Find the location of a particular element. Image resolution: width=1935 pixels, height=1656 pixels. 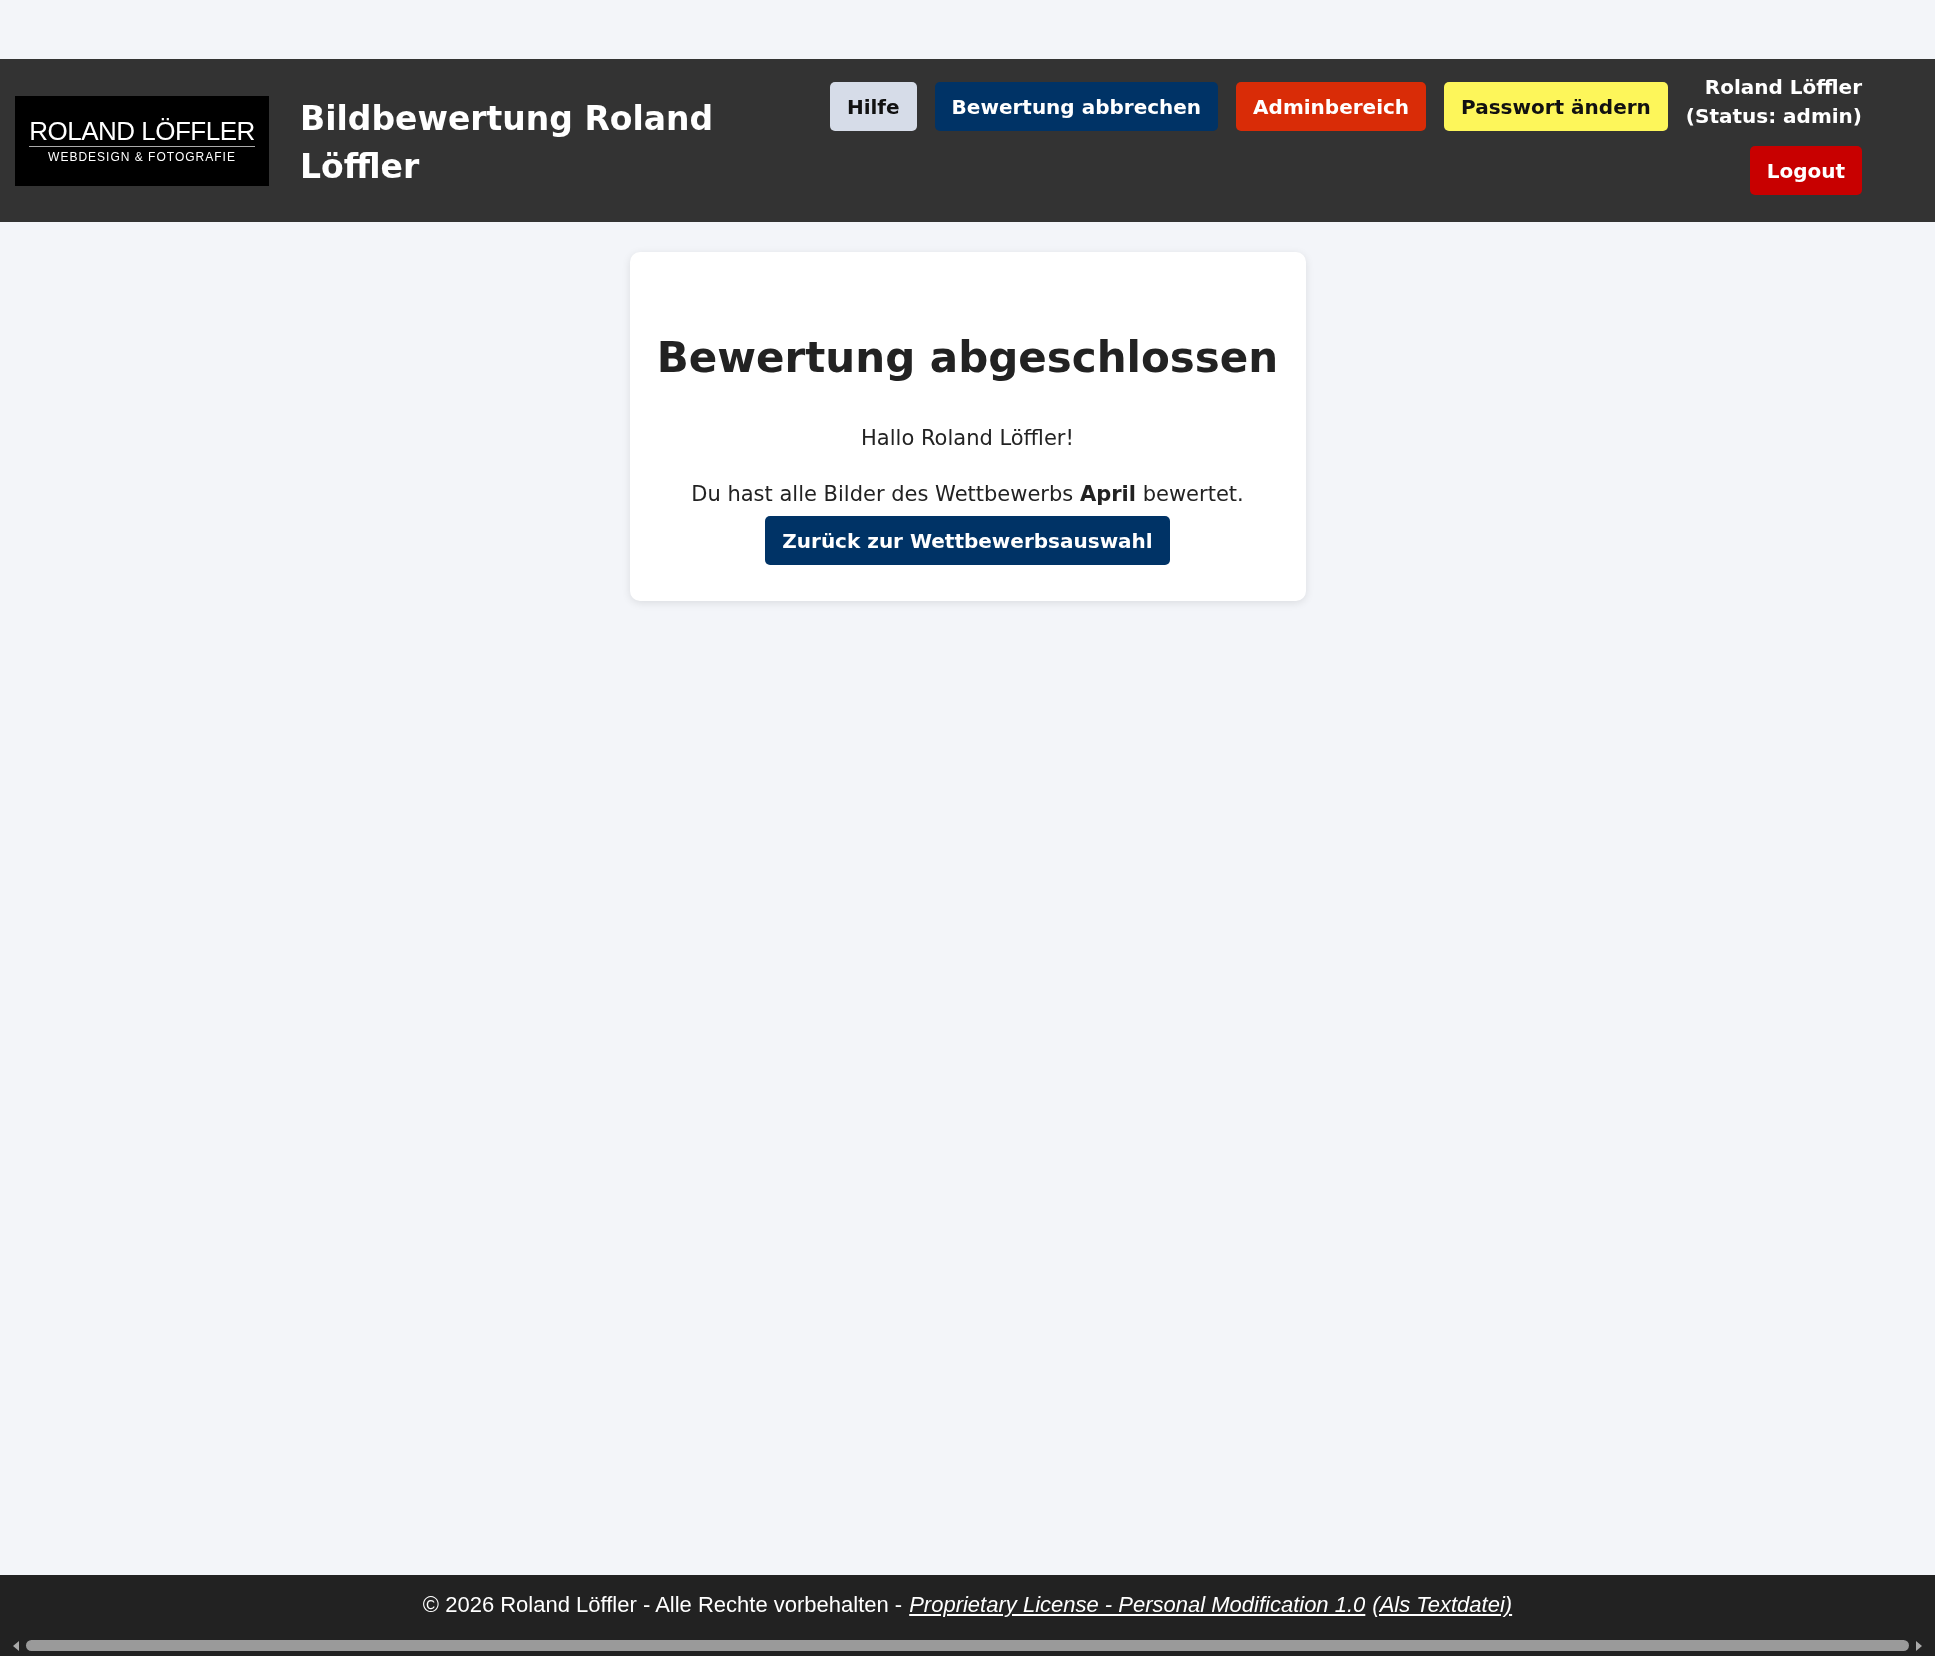

footer-link: Proprietary License - Personal Modification 1.0 is located at coordinates (1137, 1605).